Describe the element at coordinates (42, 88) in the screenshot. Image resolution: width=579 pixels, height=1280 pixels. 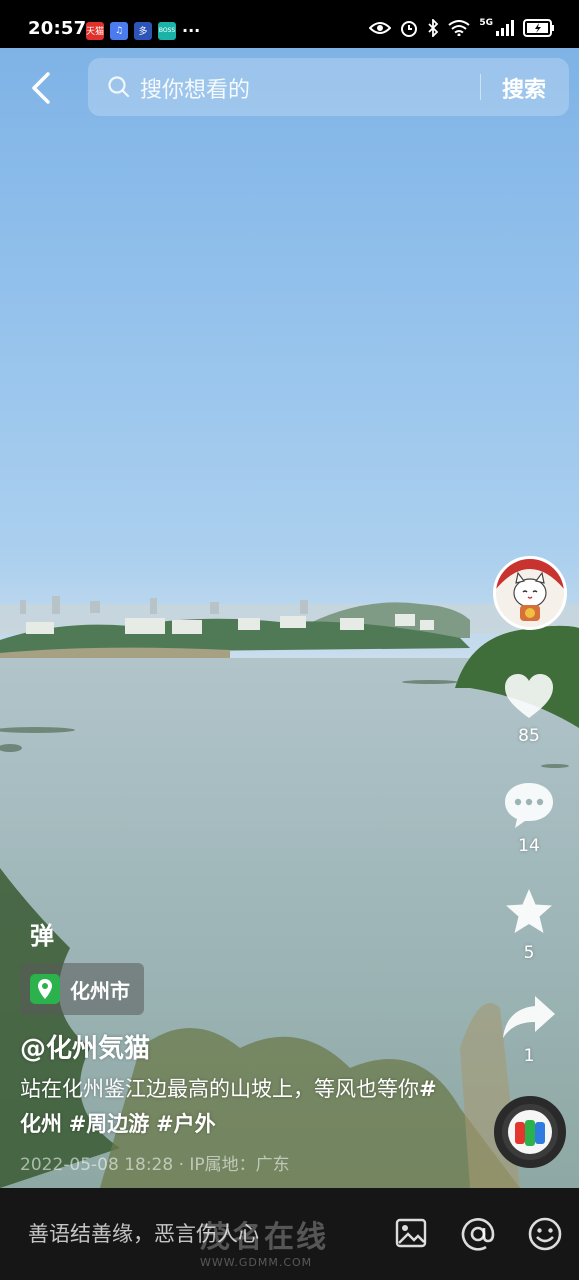
I see `back-arrow-icon` at that location.